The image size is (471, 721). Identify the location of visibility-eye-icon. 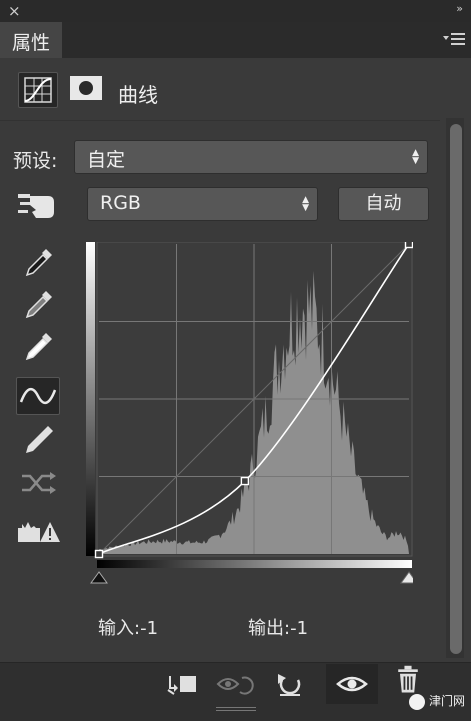
(352, 684).